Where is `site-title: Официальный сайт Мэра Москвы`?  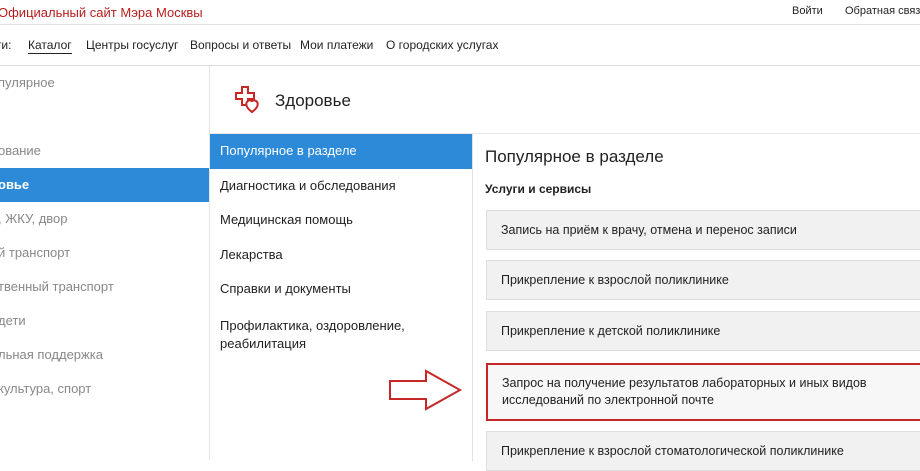
site-title: Официальный сайт Мэра Москвы is located at coordinates (101, 12).